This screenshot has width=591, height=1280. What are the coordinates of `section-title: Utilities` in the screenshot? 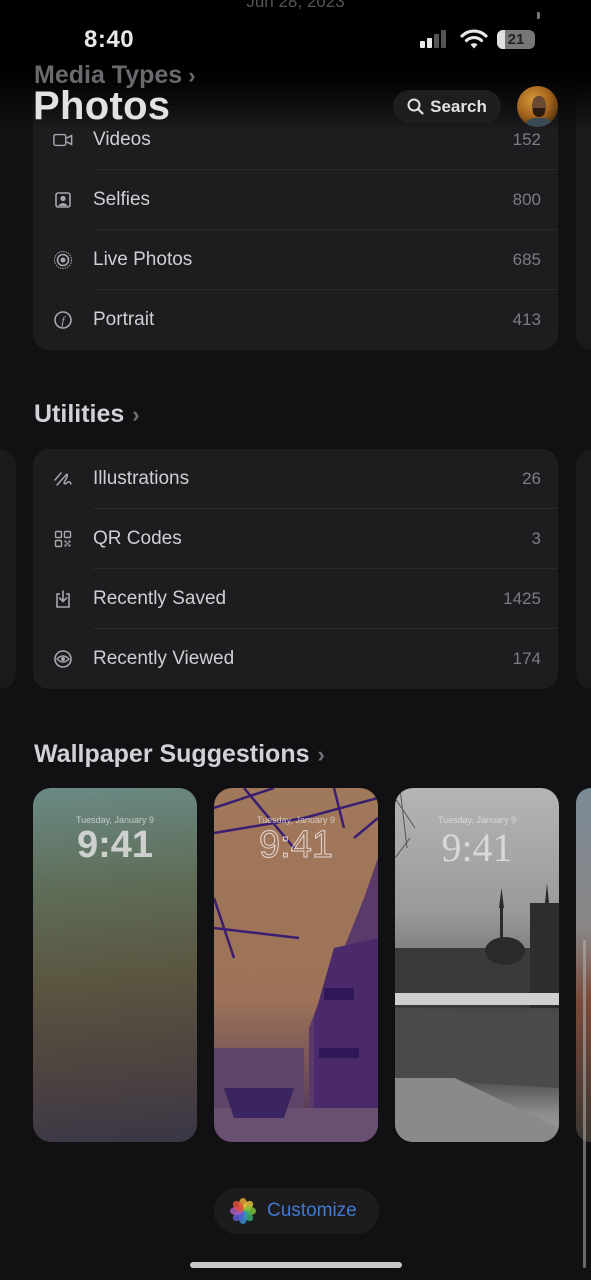 It's located at (79, 414).